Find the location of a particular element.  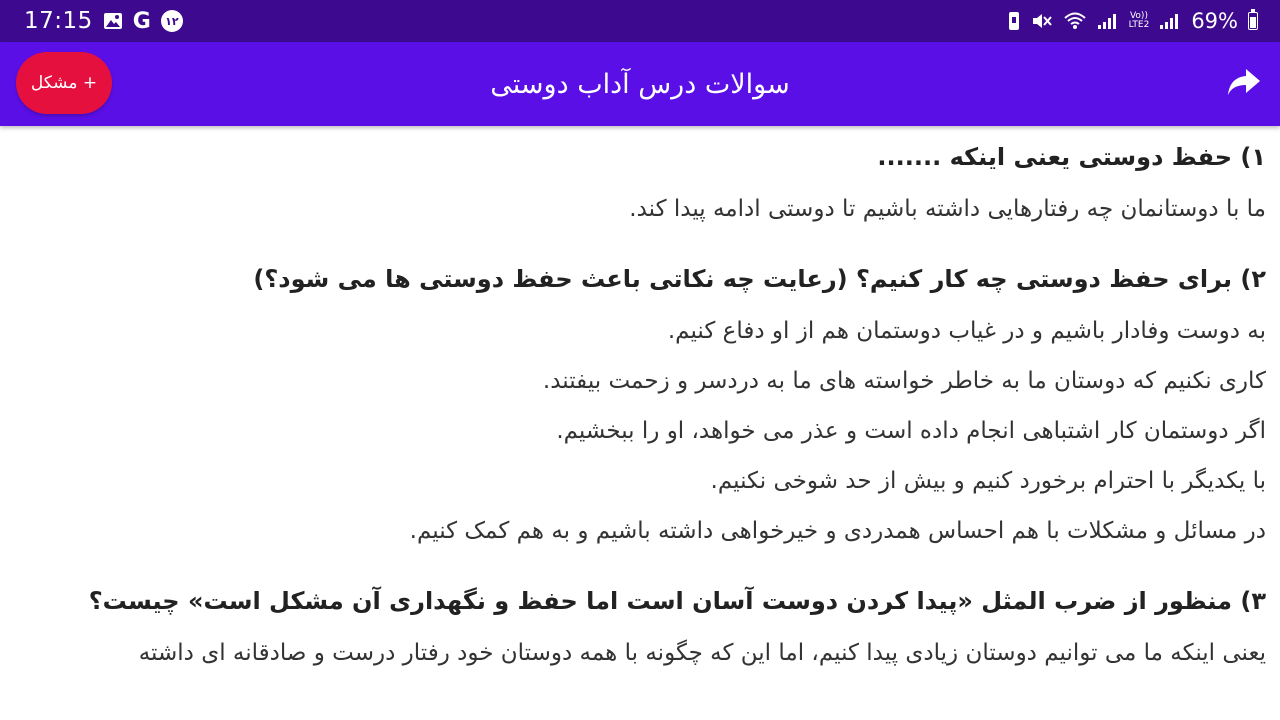

share-icon is located at coordinates (1244, 84).